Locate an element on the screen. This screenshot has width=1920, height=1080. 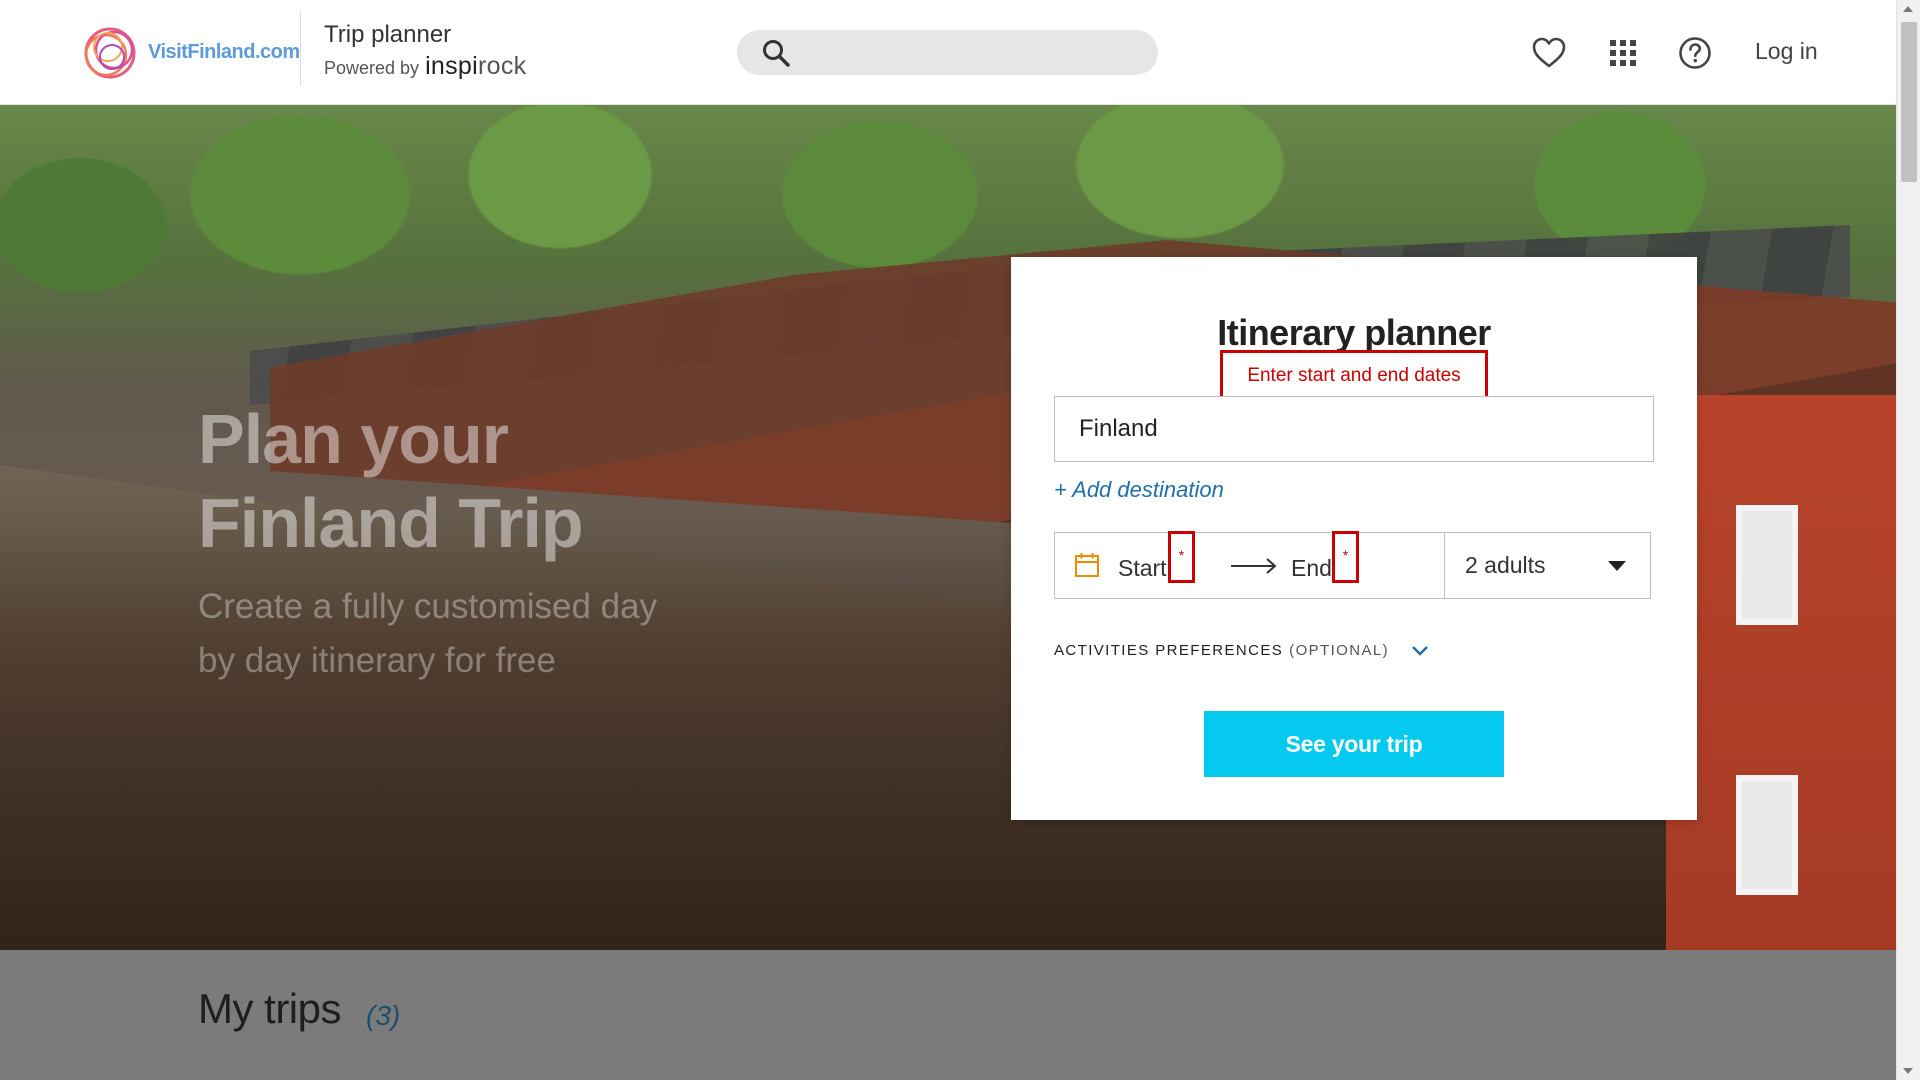
date-error-message: Enter start and end dates is located at coordinates (1354, 375).